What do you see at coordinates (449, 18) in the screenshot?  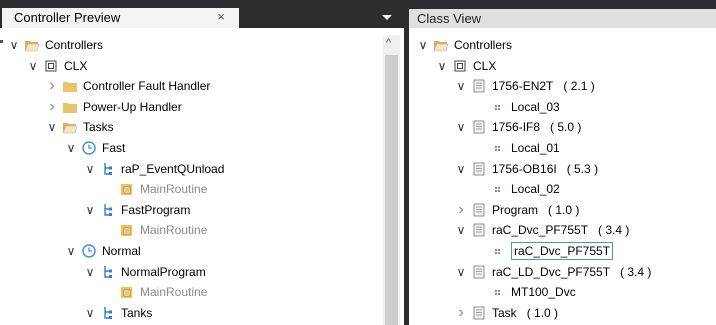 I see `class-view-title: Class View` at bounding box center [449, 18].